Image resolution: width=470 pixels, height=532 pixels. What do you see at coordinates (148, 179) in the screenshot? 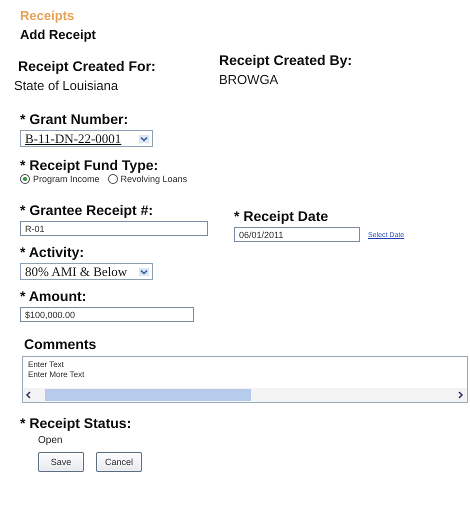
I see `radio-option: Revolving Loans` at bounding box center [148, 179].